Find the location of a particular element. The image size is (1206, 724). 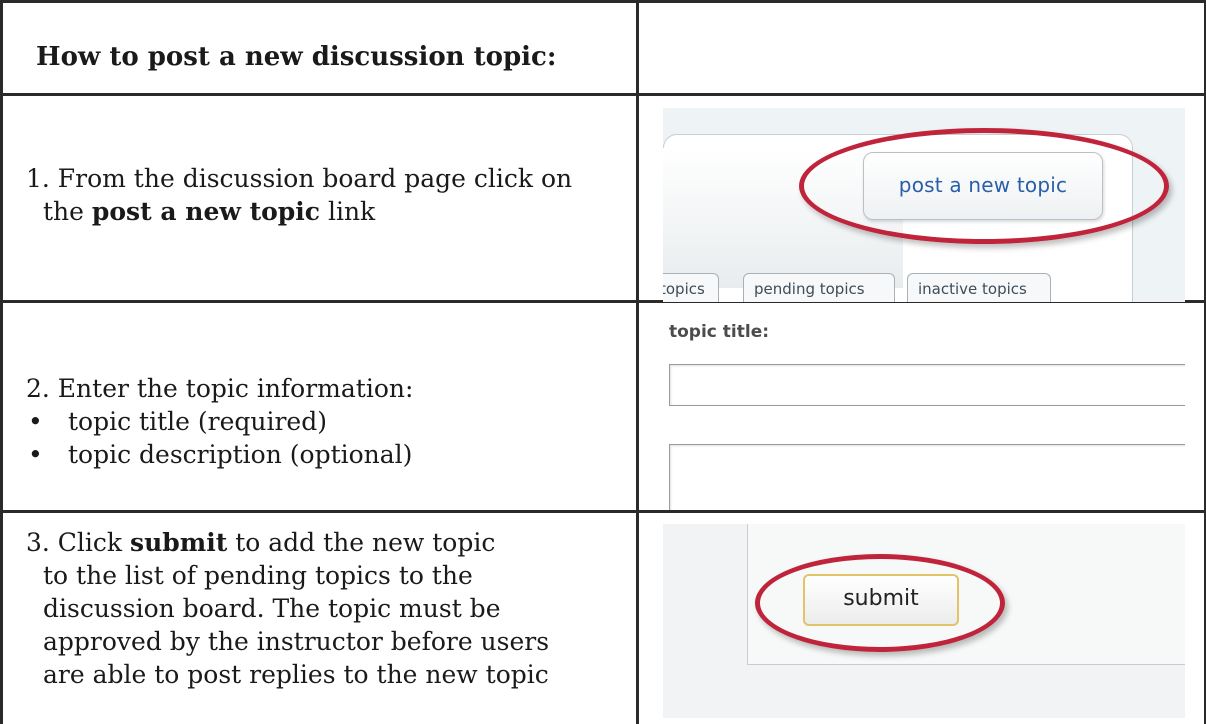

topic-description-textarea is located at coordinates (927, 477).